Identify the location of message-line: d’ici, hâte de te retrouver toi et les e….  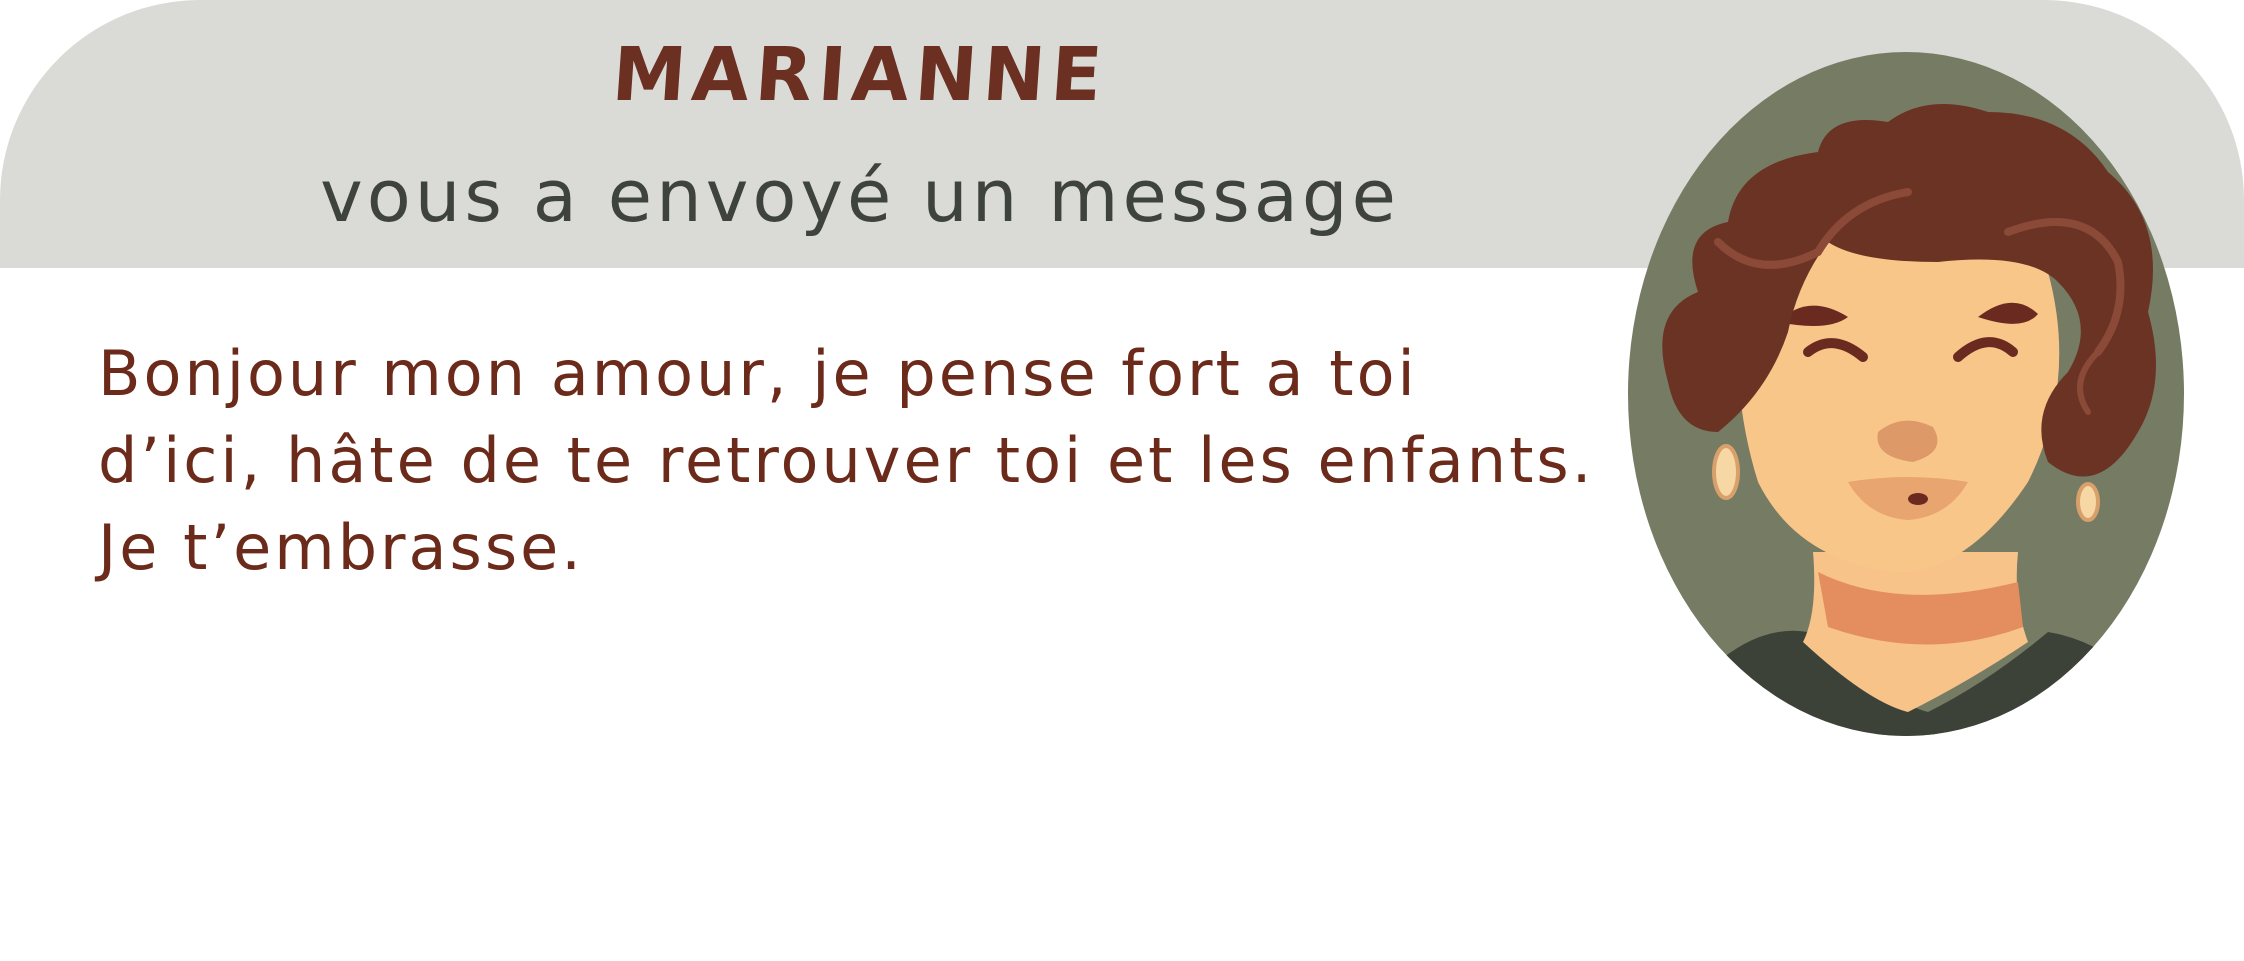
(846, 460).